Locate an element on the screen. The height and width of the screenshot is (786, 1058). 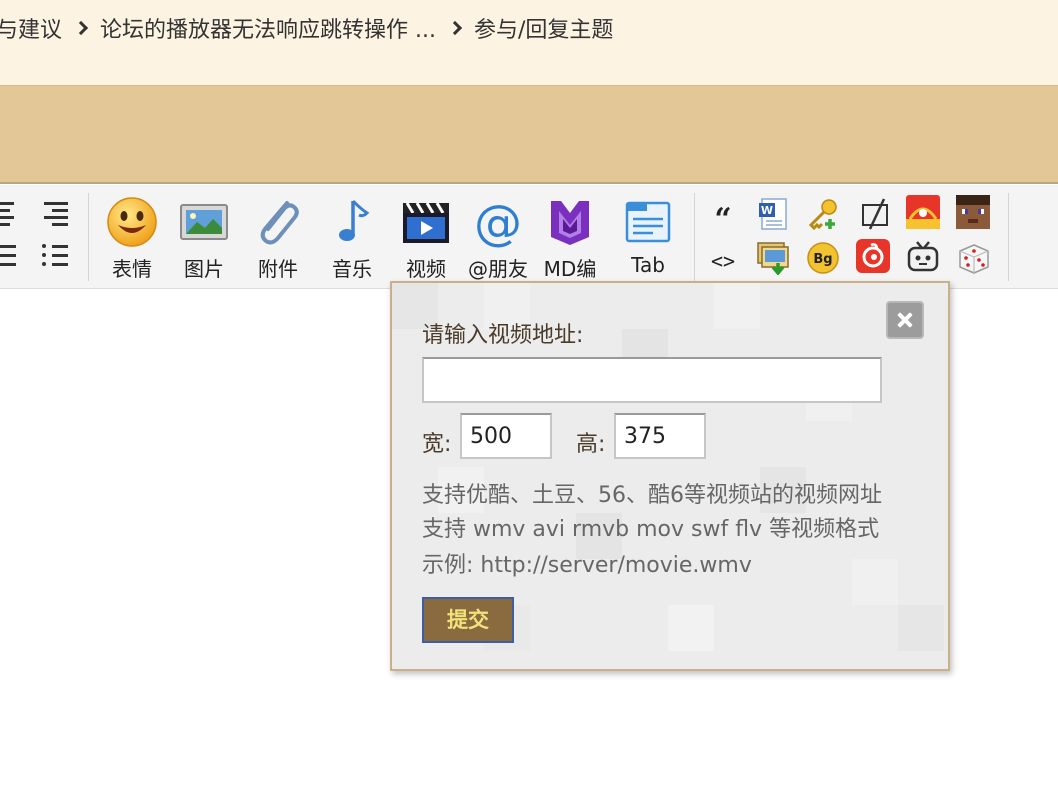
minecraft-head-icon is located at coordinates (973, 212).